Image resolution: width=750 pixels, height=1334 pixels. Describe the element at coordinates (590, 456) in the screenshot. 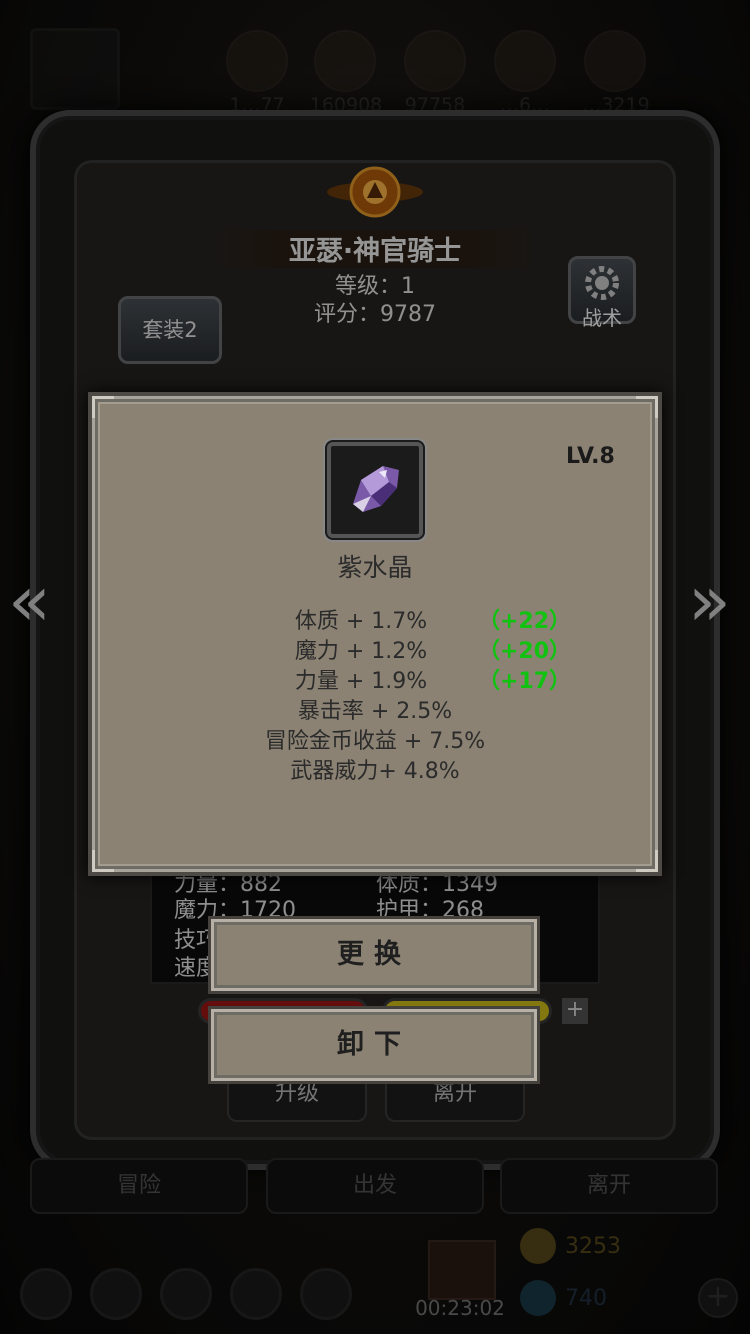

I see `item-level: LV.8` at that location.